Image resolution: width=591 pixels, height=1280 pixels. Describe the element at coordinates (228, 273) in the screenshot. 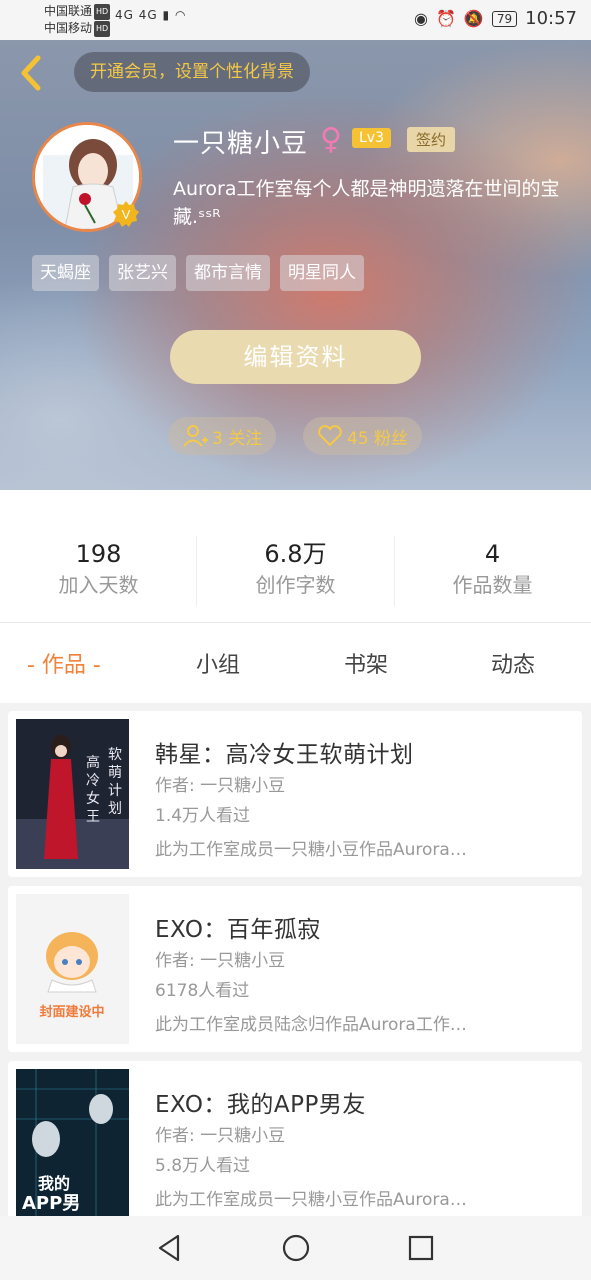

I see `tag-item: 都市言情` at that location.